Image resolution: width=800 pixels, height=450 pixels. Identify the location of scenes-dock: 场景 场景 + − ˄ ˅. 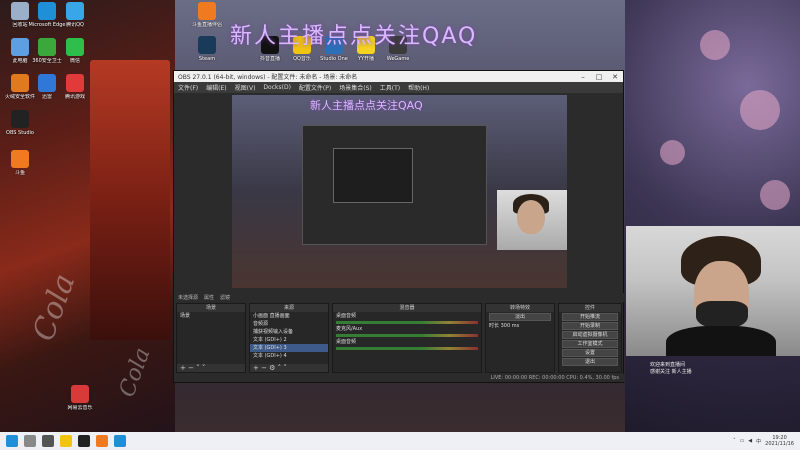
(211, 338).